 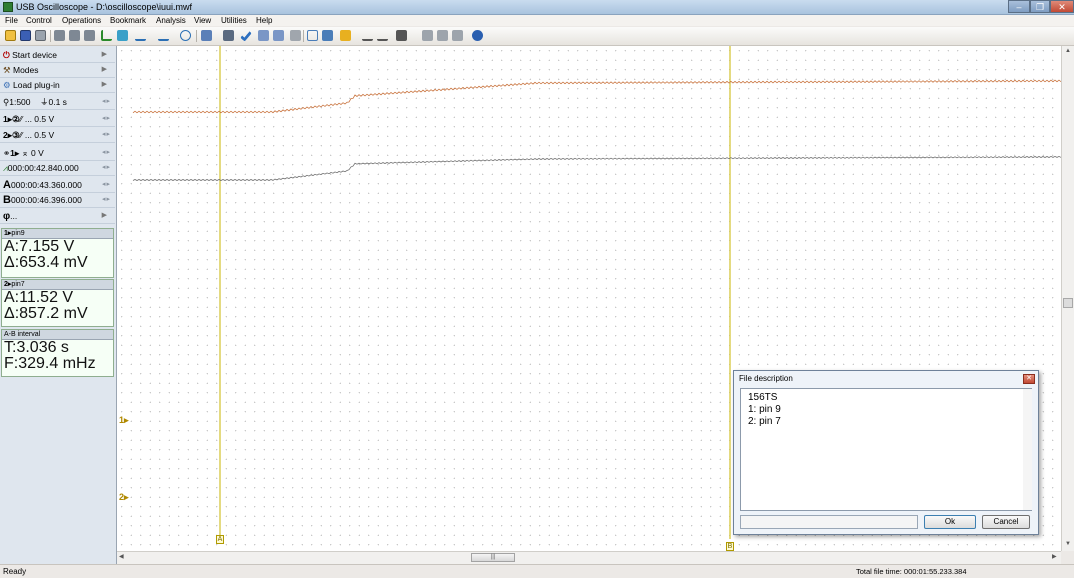 What do you see at coordinates (829, 522) in the screenshot?
I see `dialog-input-field` at bounding box center [829, 522].